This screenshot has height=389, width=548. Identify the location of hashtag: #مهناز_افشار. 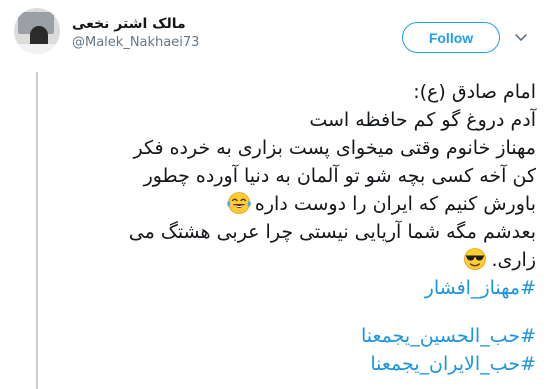
(480, 288).